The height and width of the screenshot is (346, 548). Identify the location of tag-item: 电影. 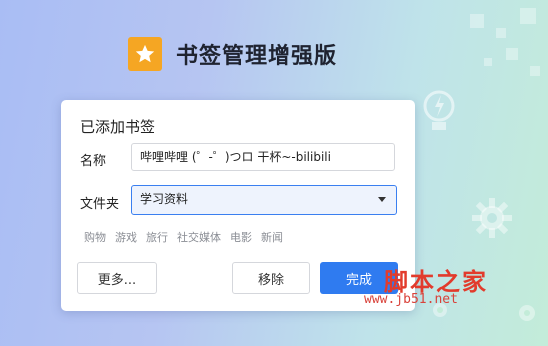
(241, 237).